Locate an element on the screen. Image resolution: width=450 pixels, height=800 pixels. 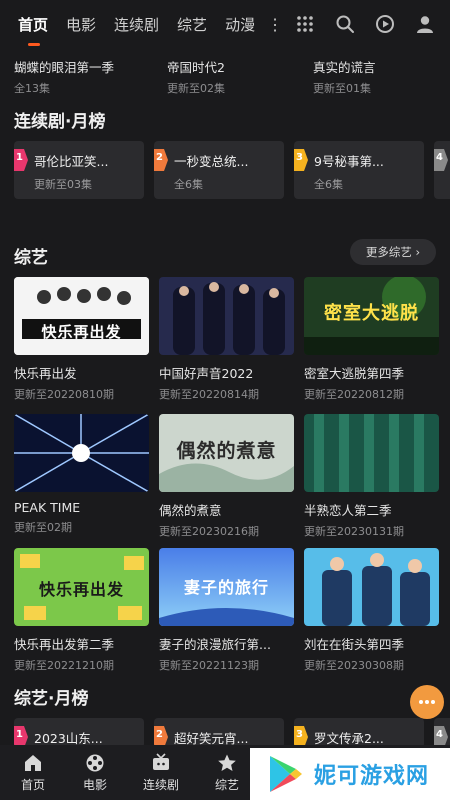
tabs-overflow-indicator: ⋮ is located at coordinates (275, 24).